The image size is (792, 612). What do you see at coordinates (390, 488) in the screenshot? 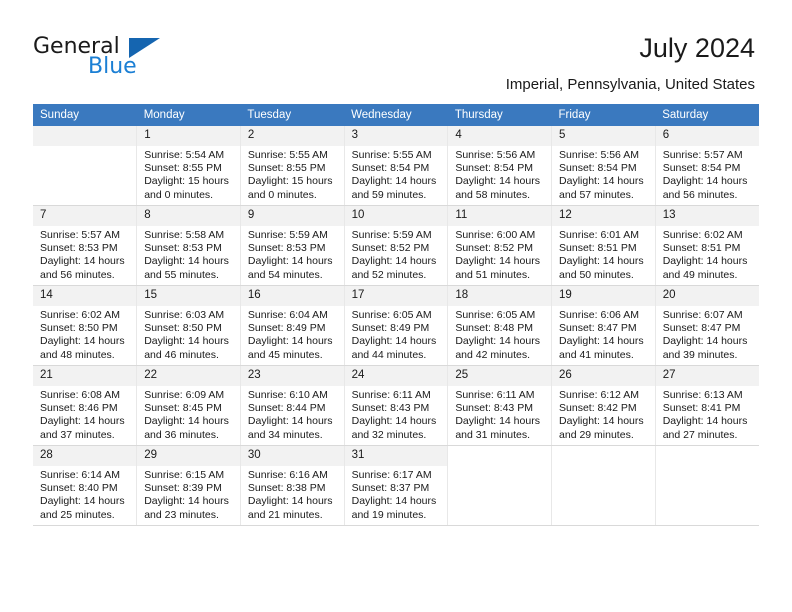
I see `sunset-text: Sunset: 8:37 PM` at bounding box center [390, 488].